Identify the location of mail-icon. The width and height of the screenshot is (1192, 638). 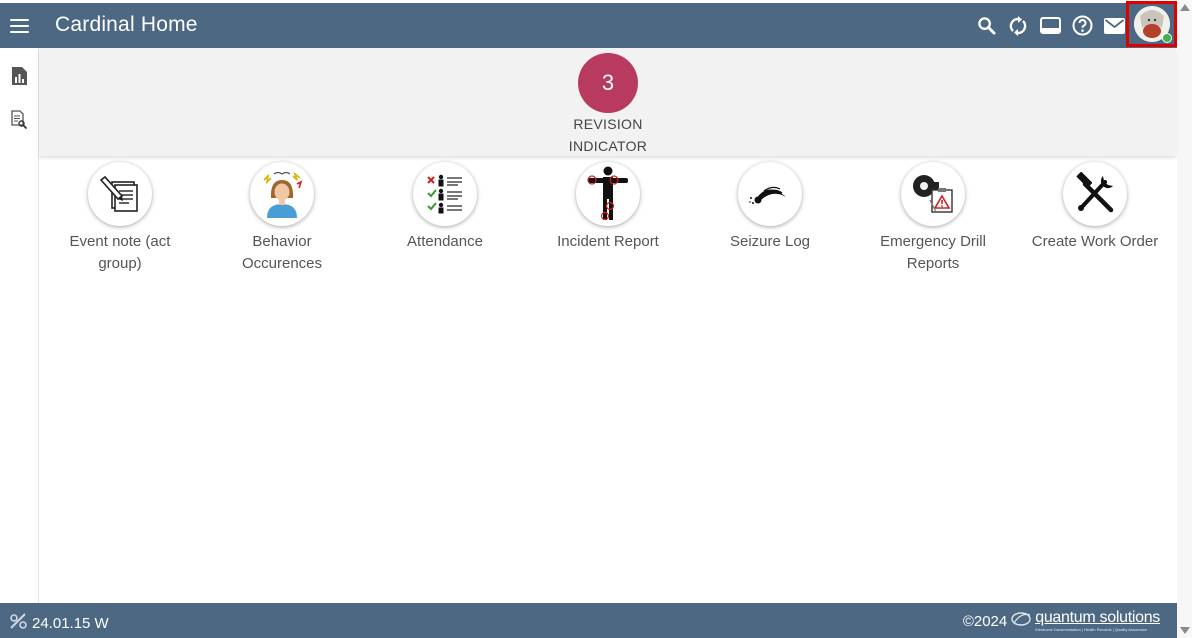
(1114, 26).